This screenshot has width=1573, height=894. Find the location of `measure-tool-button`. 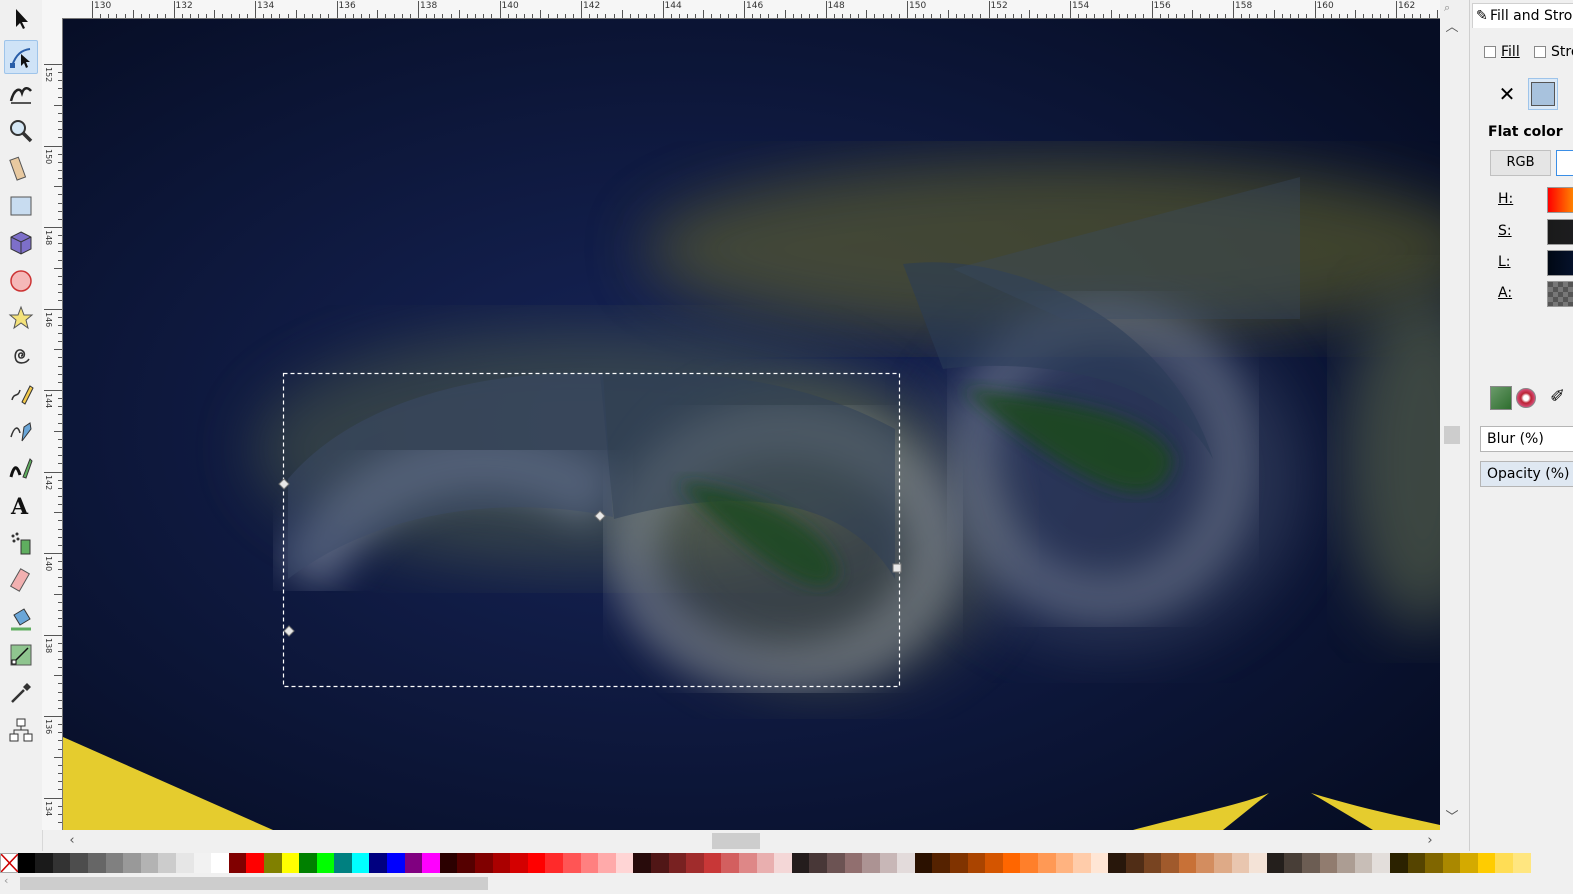

measure-tool-button is located at coordinates (21, 168).